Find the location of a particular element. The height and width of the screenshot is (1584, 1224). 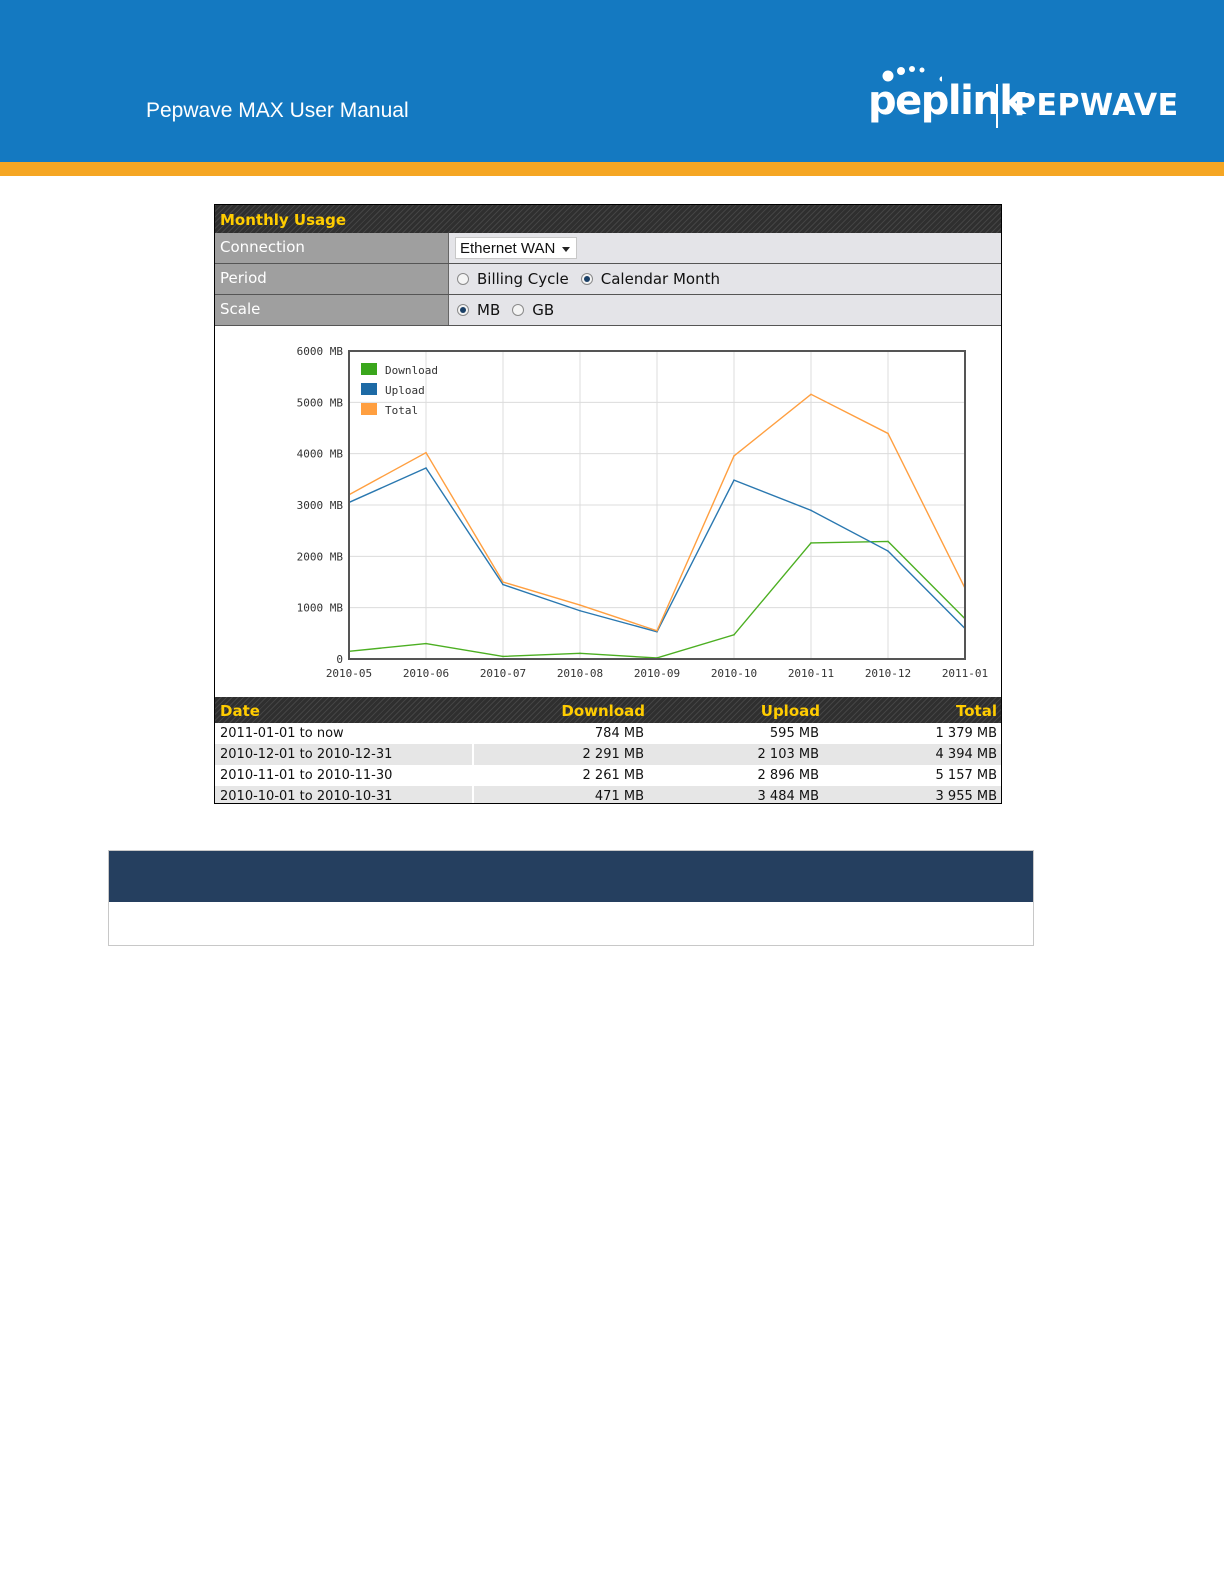

cell-upload: 2 103 MB is located at coordinates (736, 754).